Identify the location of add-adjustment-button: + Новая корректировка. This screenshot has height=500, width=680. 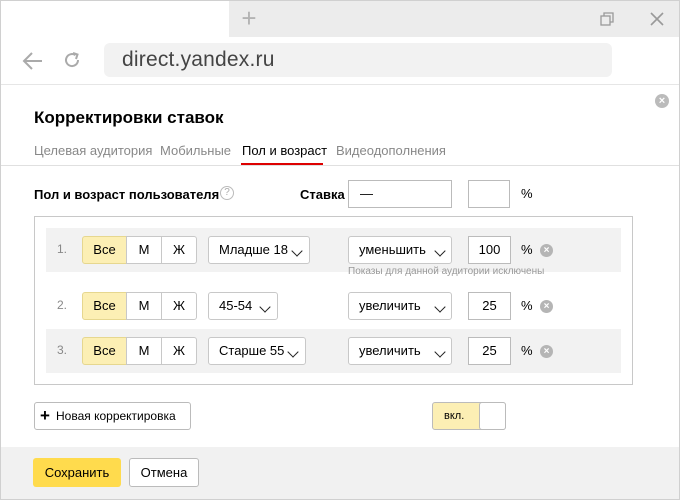
(112, 416).